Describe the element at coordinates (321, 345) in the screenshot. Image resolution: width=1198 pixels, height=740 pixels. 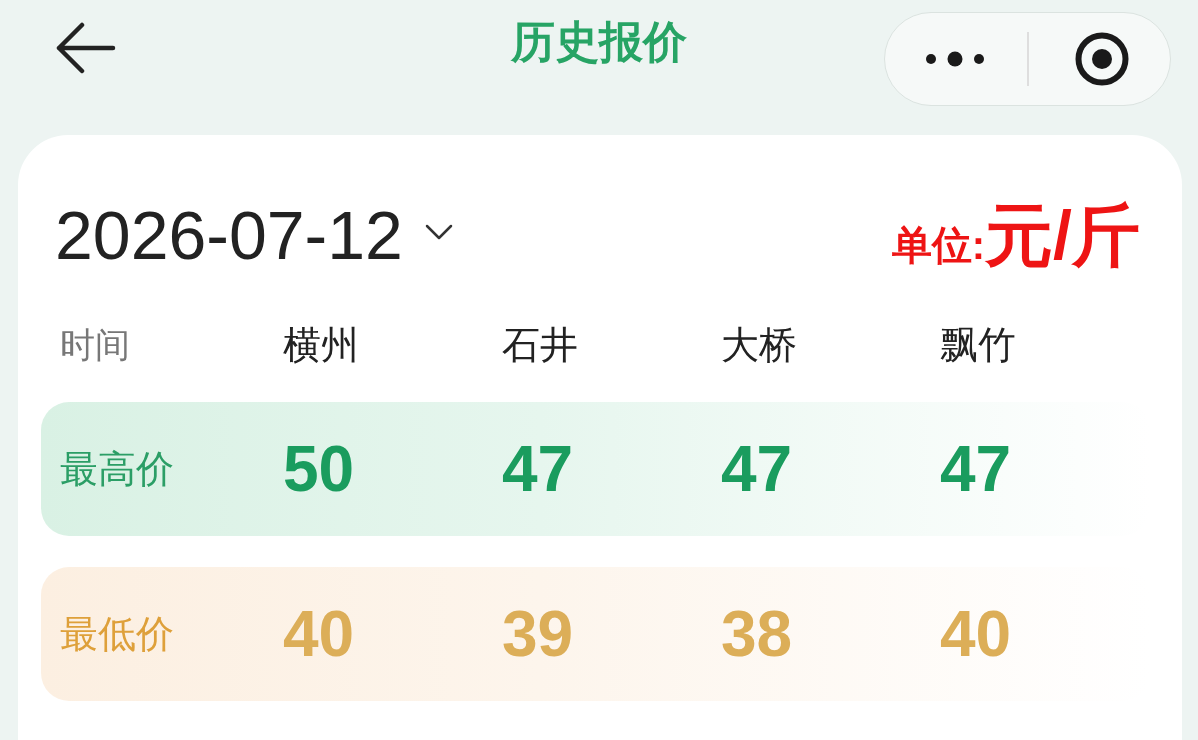
I see `column-header: 横州` at that location.